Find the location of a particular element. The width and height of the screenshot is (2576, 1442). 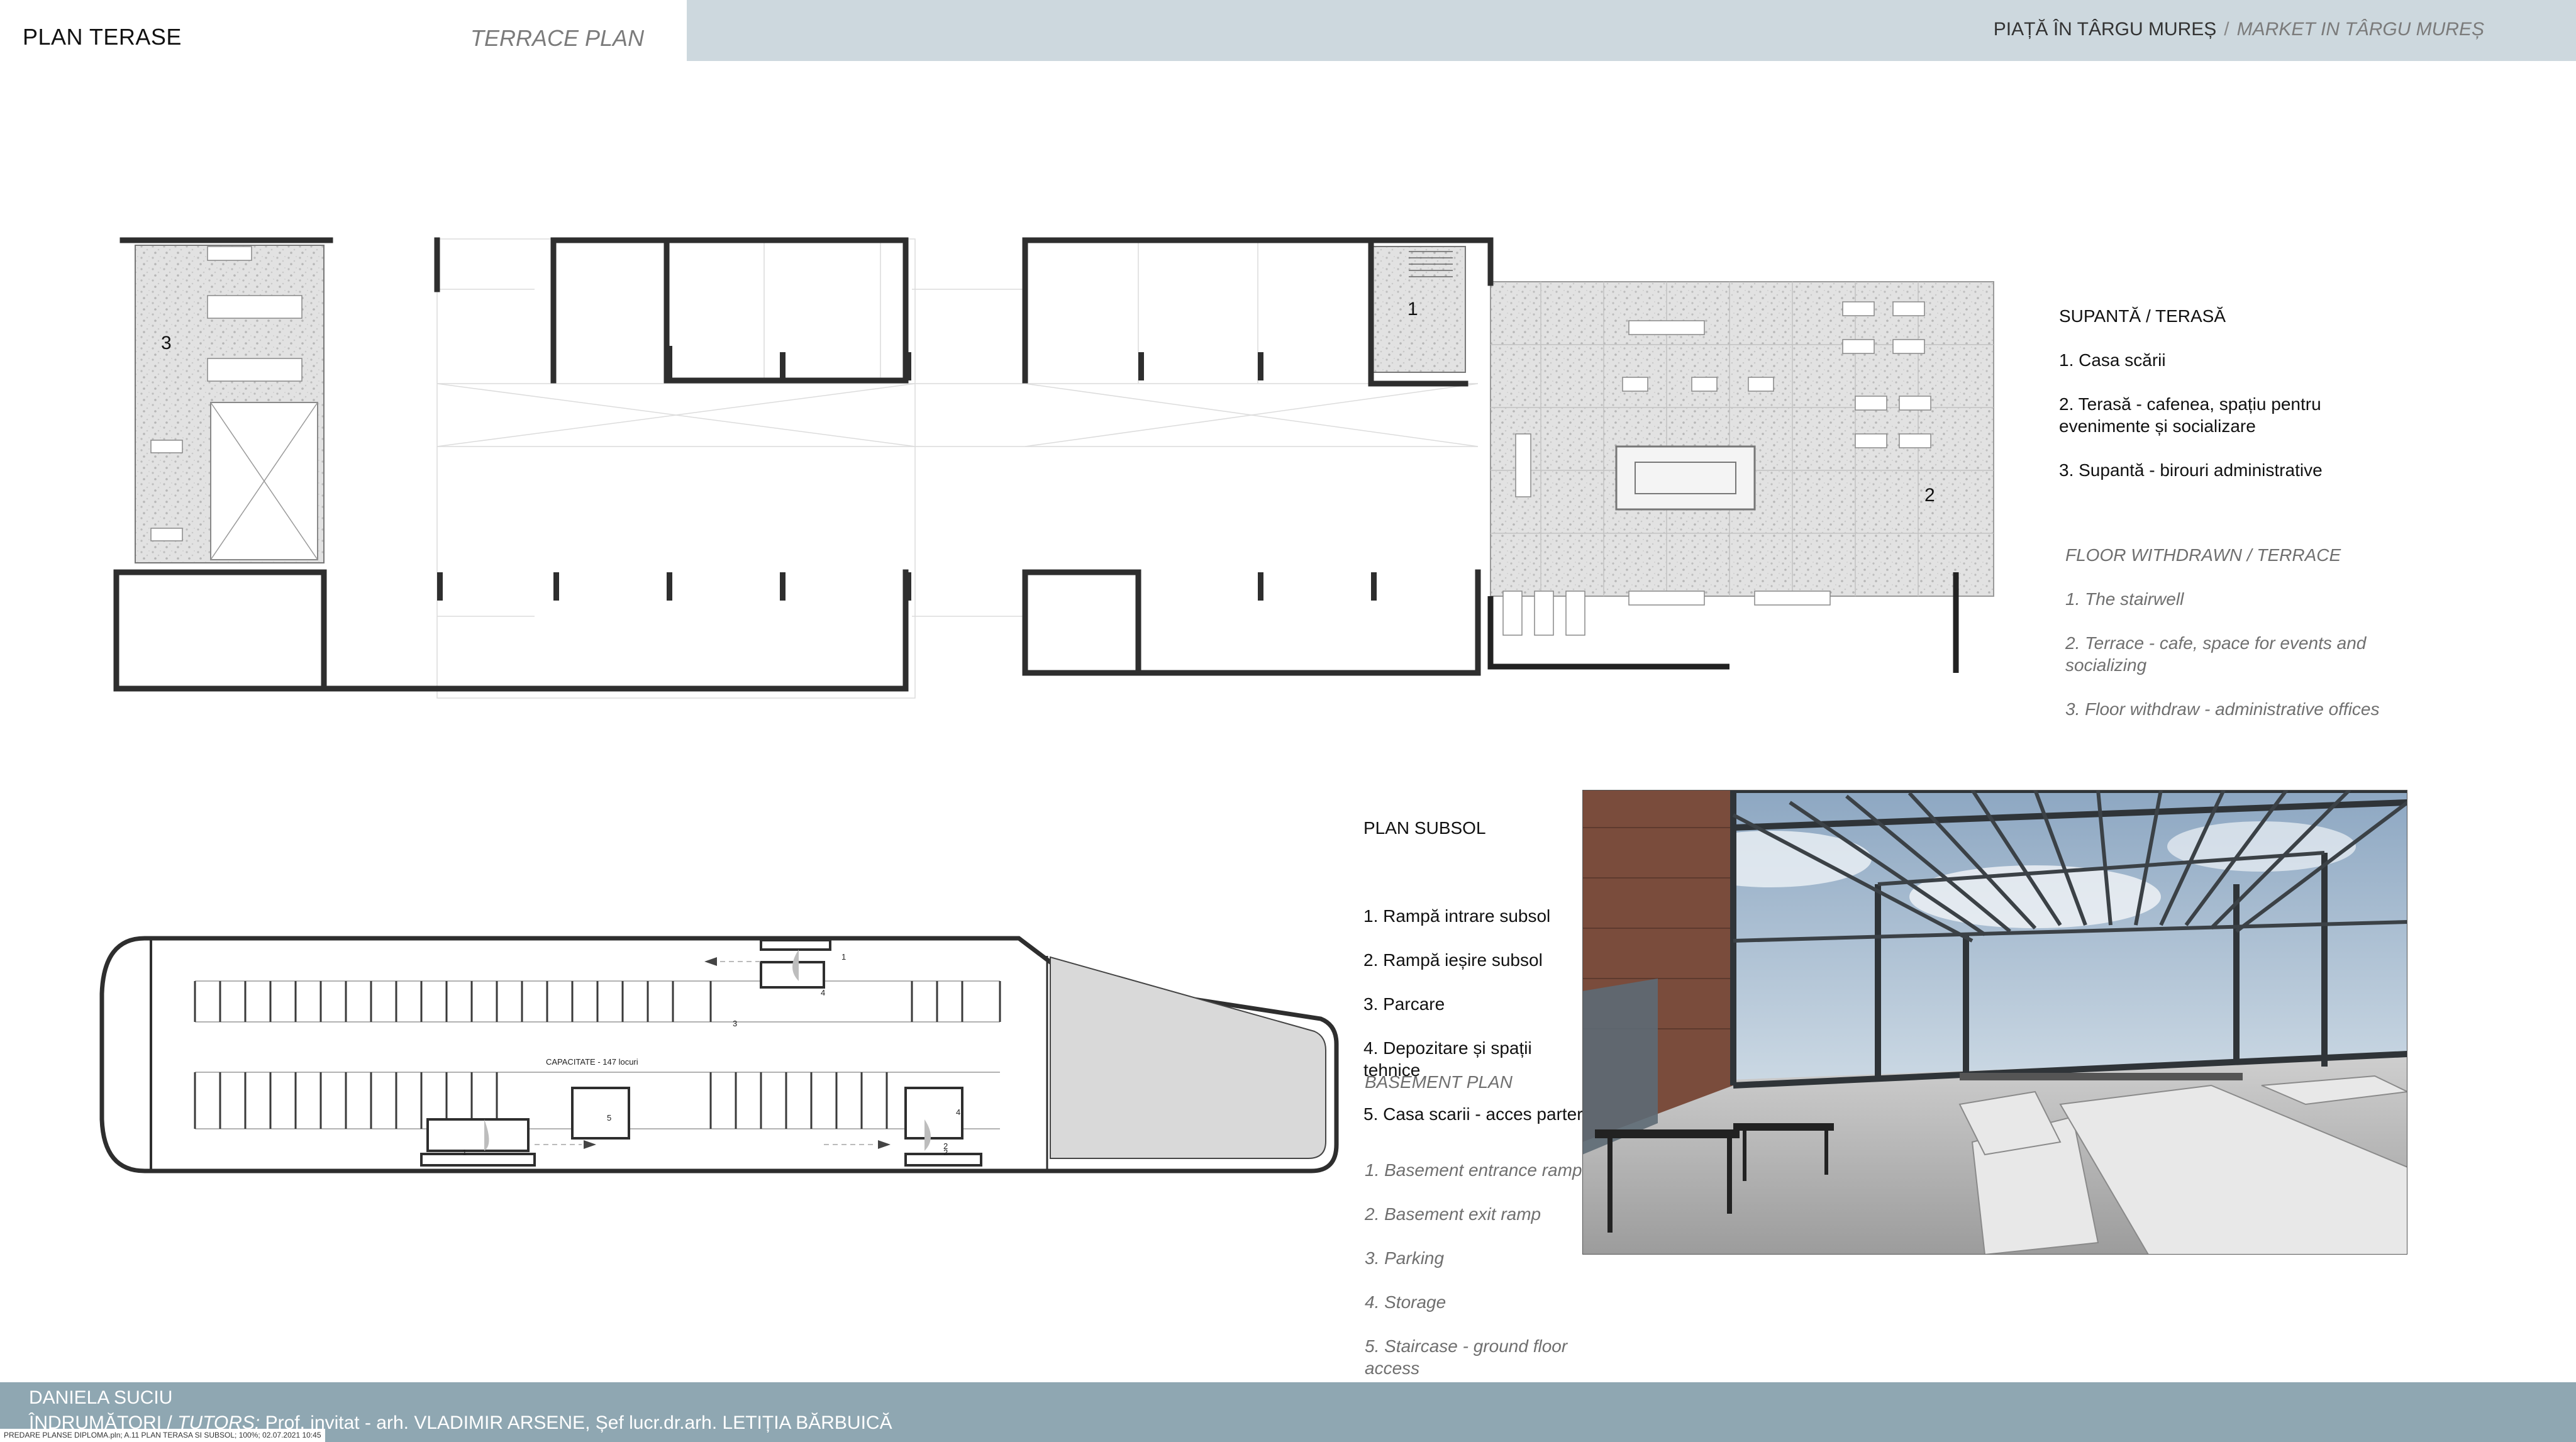

basement-legend-en-item-1: 1. Basement entrance ramp is located at coordinates (1473, 1170).